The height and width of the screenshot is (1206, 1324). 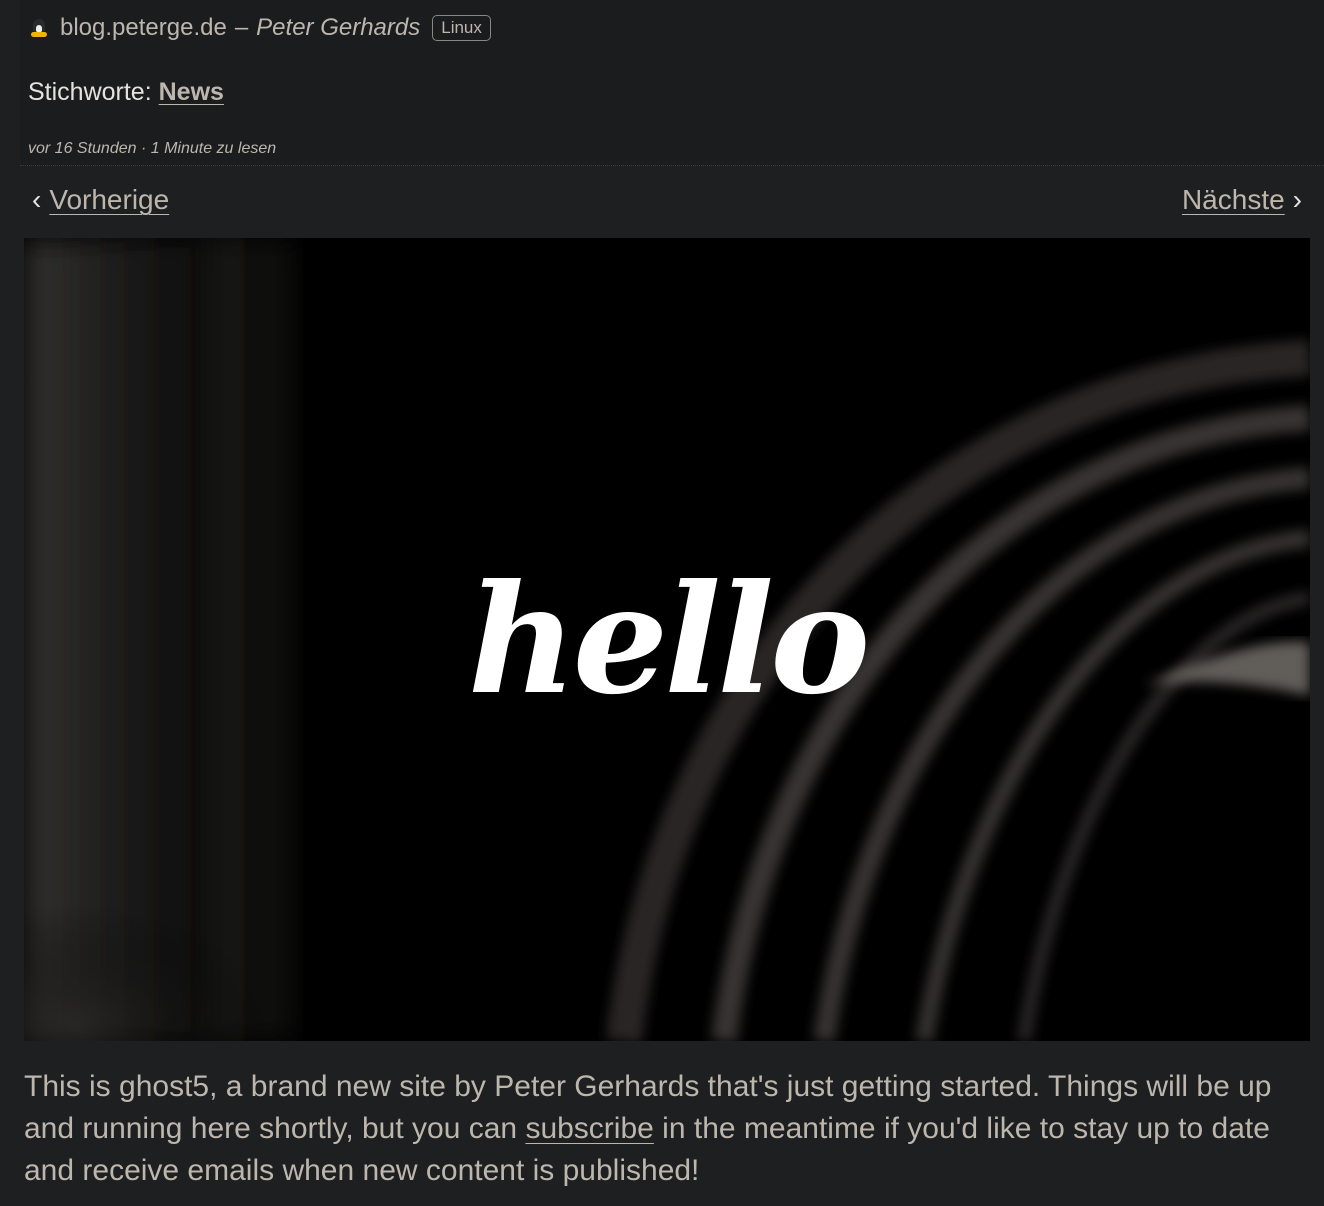 What do you see at coordinates (37, 199) in the screenshot?
I see `chevron-left-icon: ‹` at bounding box center [37, 199].